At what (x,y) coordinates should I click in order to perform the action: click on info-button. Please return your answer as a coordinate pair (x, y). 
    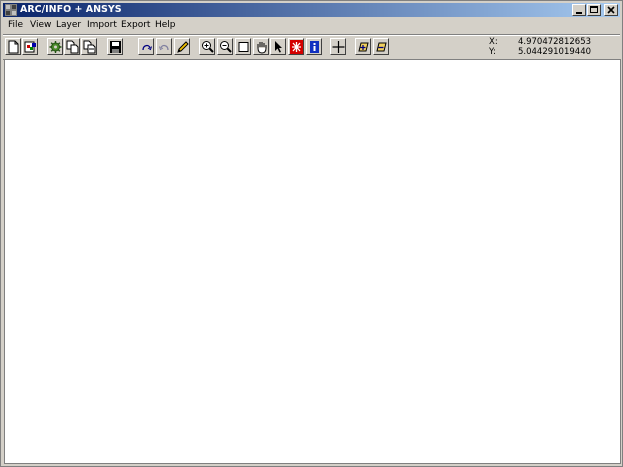
    Looking at the image, I should click on (314, 46).